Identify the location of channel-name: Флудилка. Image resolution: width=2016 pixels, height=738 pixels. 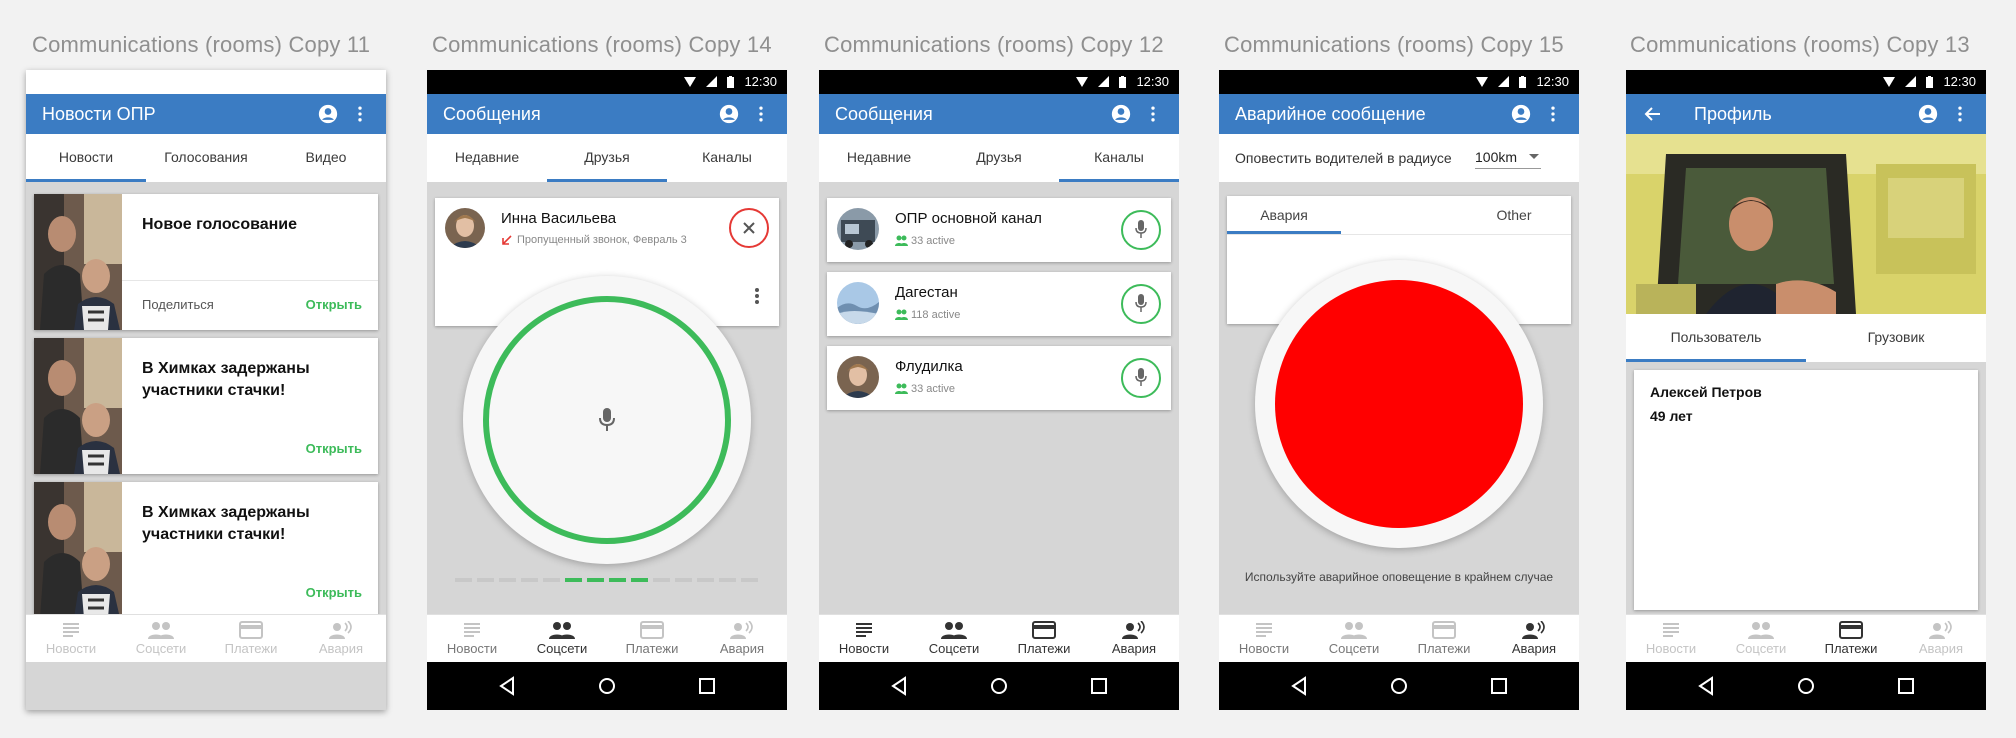
(929, 366).